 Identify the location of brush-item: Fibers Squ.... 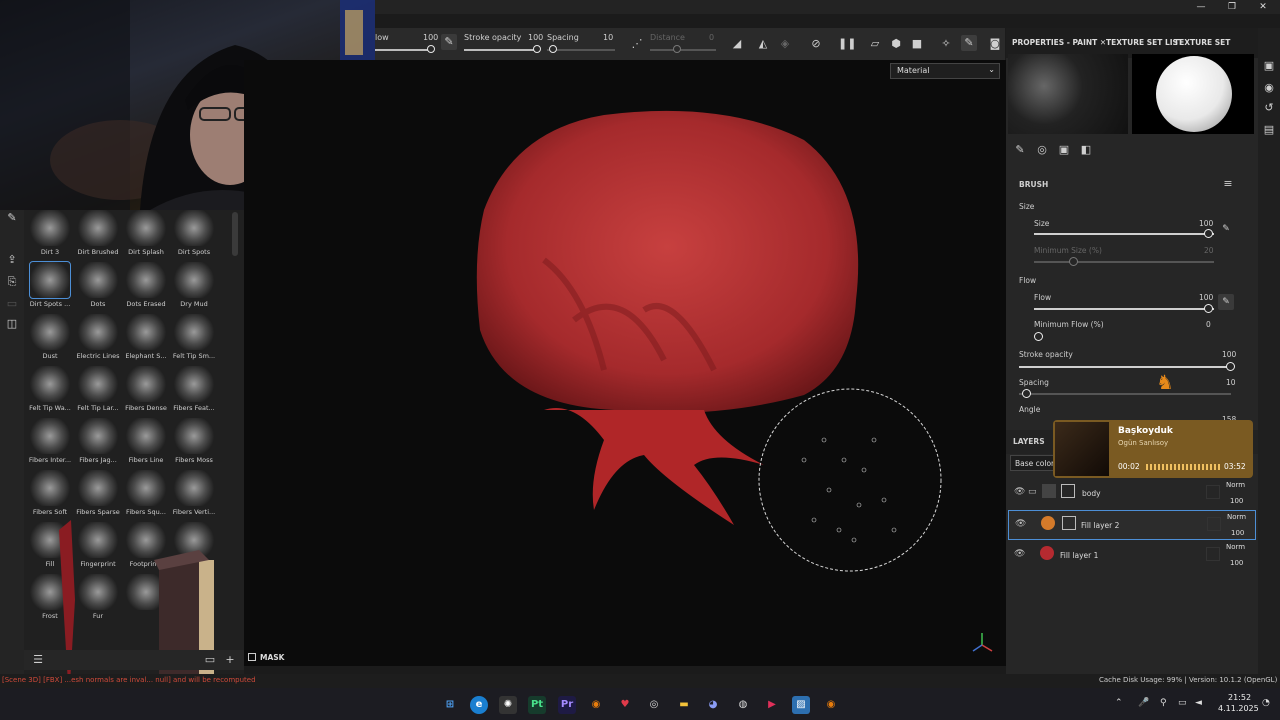
(146, 496).